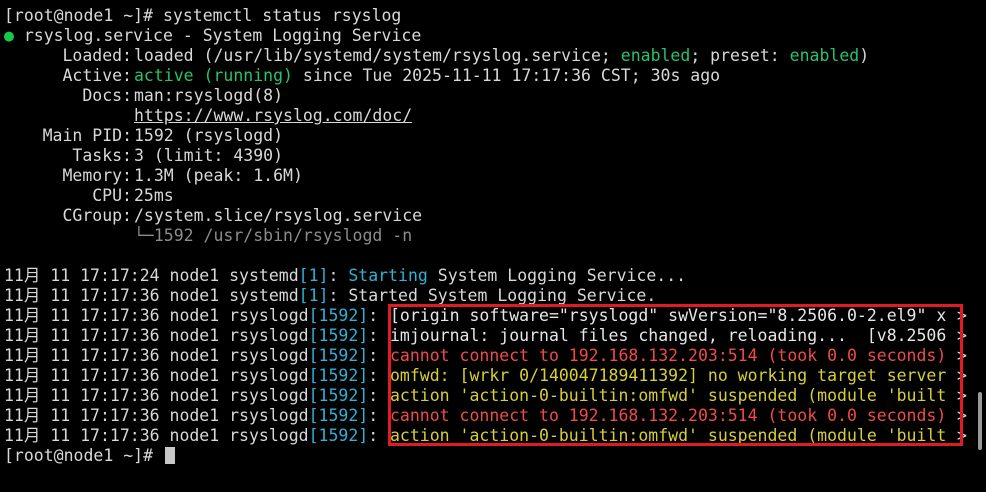 The width and height of the screenshot is (986, 492). I want to click on loaded-enabled: enabled, so click(655, 55).